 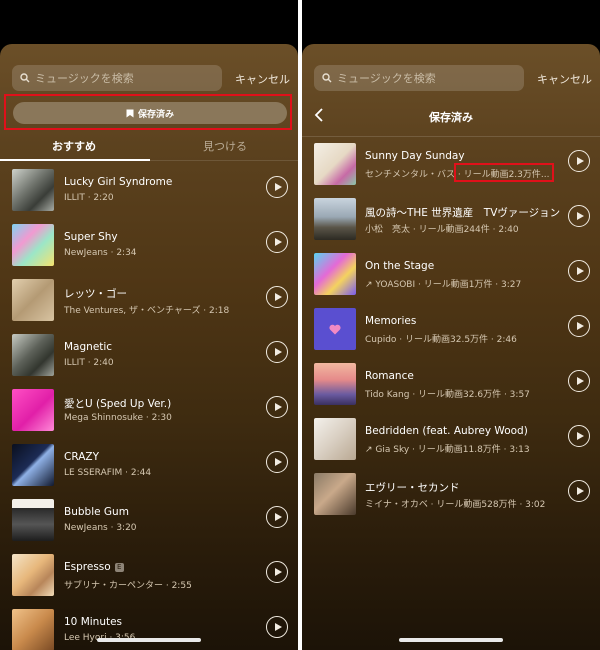 I want to click on explicit-badge: E, so click(x=119, y=567).